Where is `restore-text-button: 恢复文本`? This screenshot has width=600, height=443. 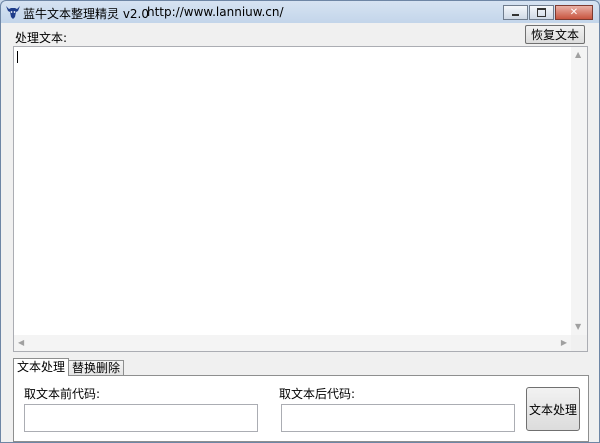
restore-text-button: 恢复文本 is located at coordinates (555, 34).